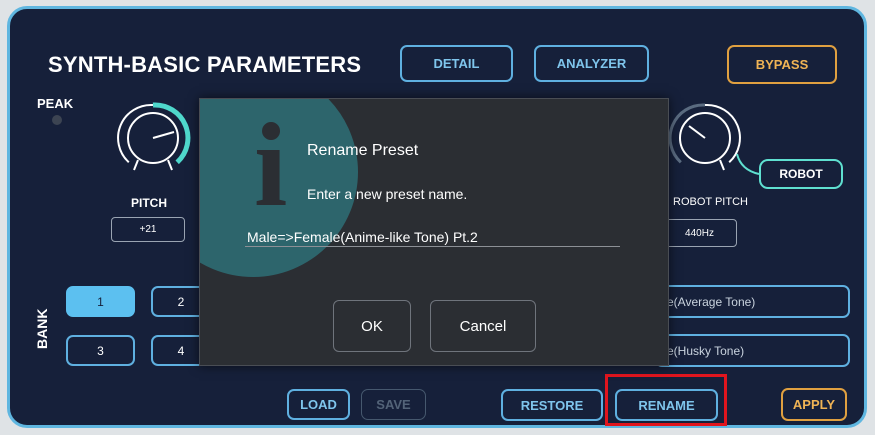 This screenshot has width=875, height=435. Describe the element at coordinates (153, 141) in the screenshot. I see `pitch-knob` at that location.